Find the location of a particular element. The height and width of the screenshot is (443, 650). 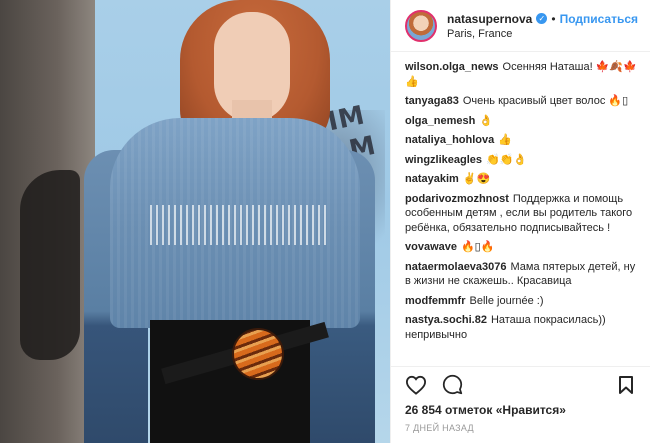

likes-count: 26 854 отметок «Нравится» is located at coordinates (485, 410).